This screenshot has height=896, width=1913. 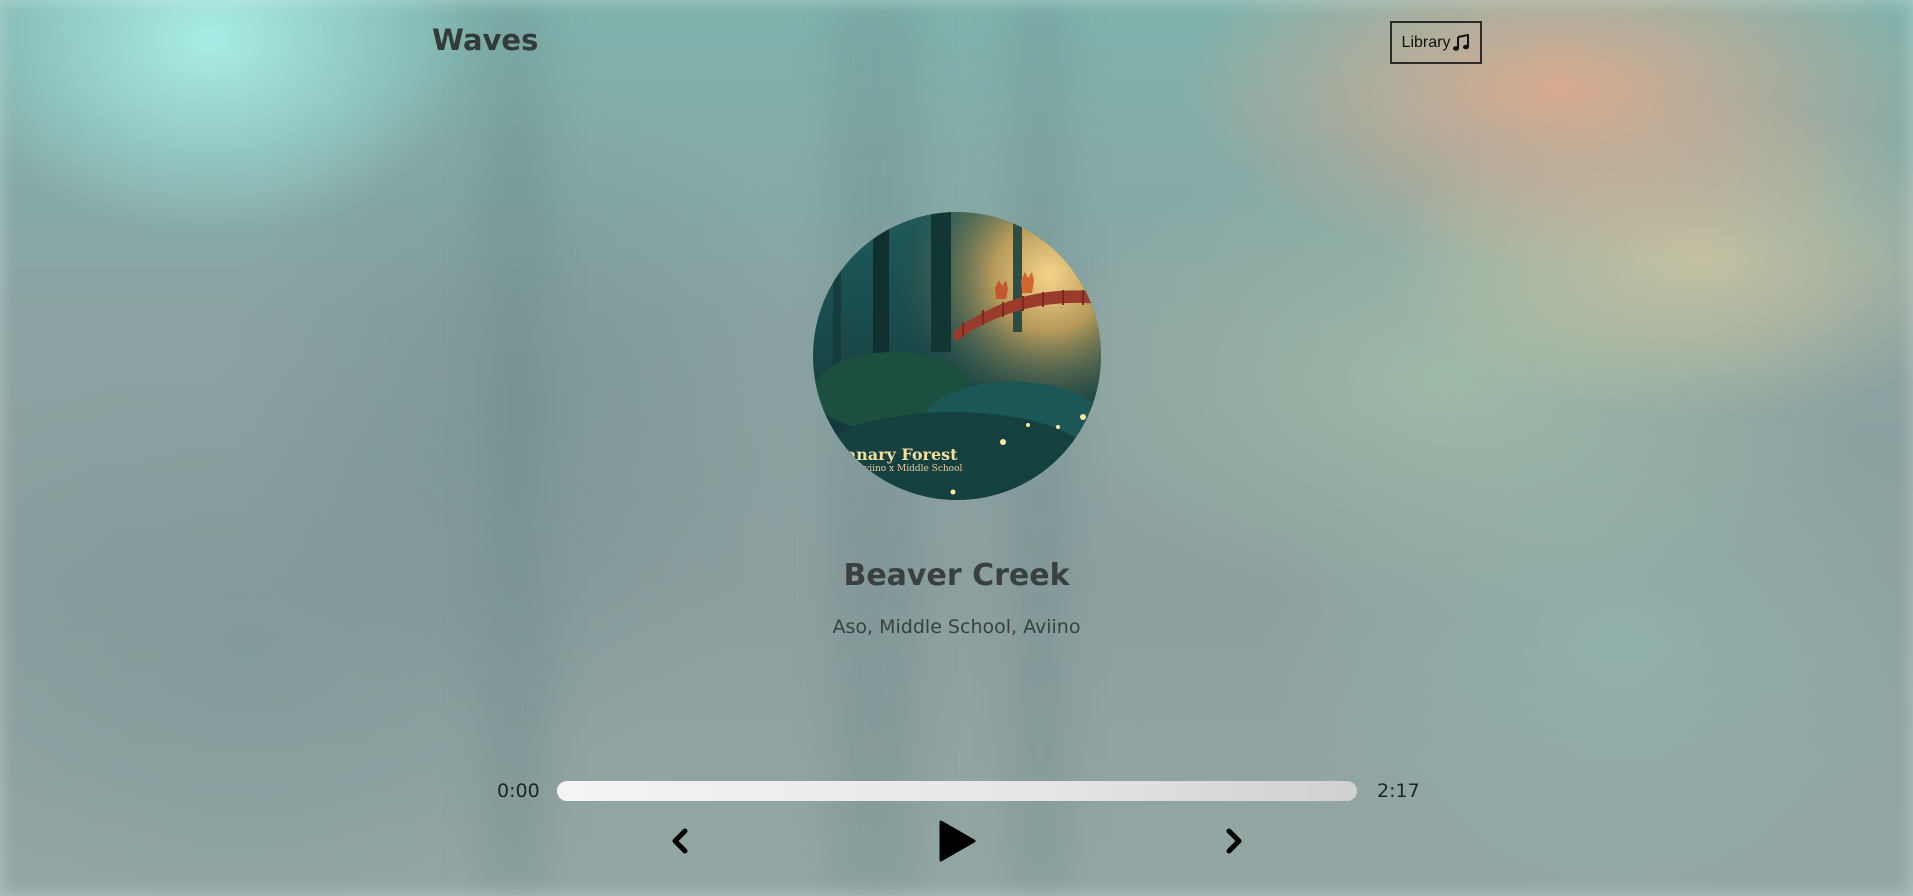 What do you see at coordinates (895, 454) in the screenshot?
I see `cover-art-title: Canary Forest` at bounding box center [895, 454].